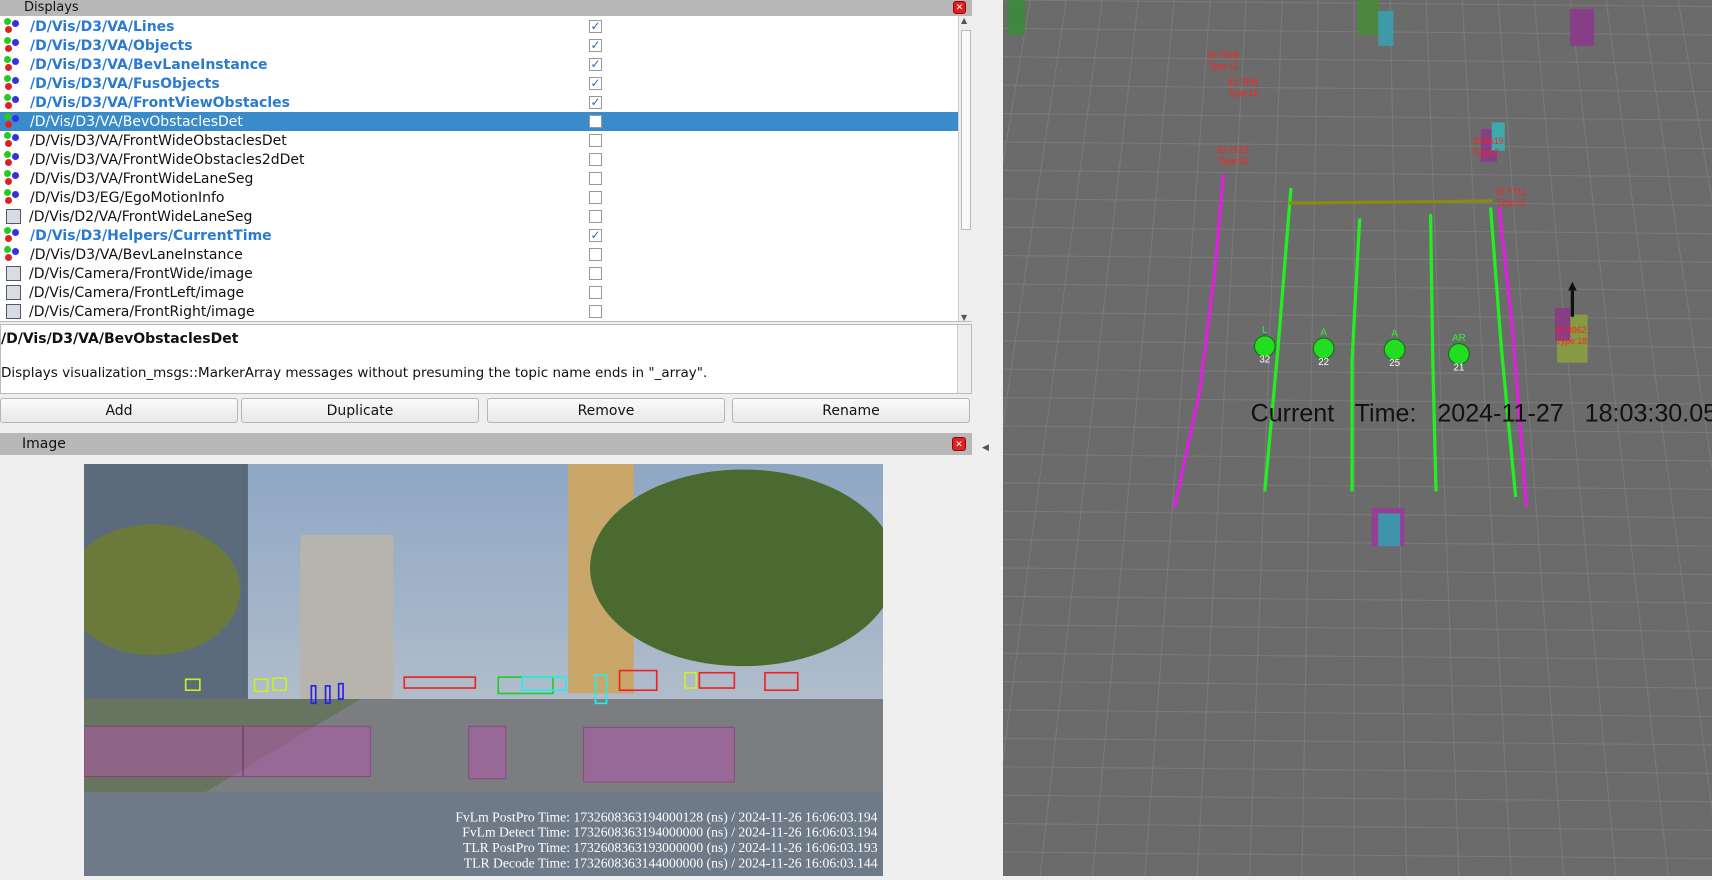 The height and width of the screenshot is (880, 1712). I want to click on traffic-light-id: 32, so click(1264, 360).